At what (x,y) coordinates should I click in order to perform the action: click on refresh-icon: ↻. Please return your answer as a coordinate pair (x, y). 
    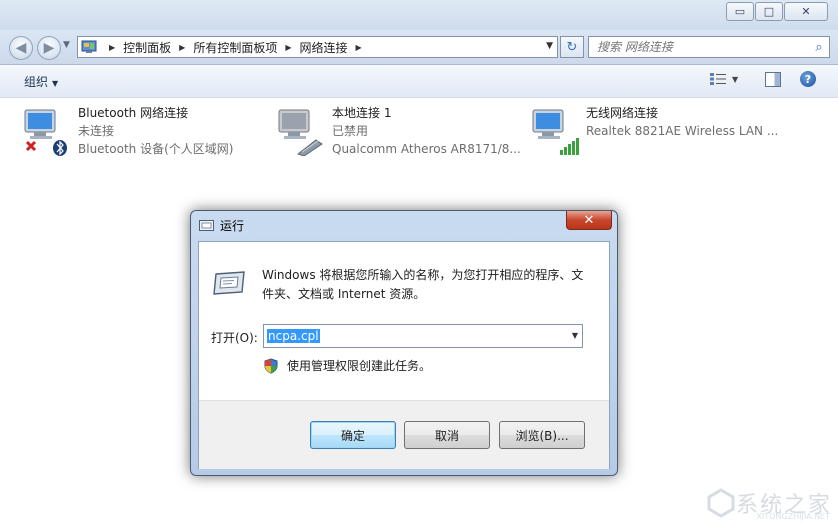
    Looking at the image, I should click on (572, 47).